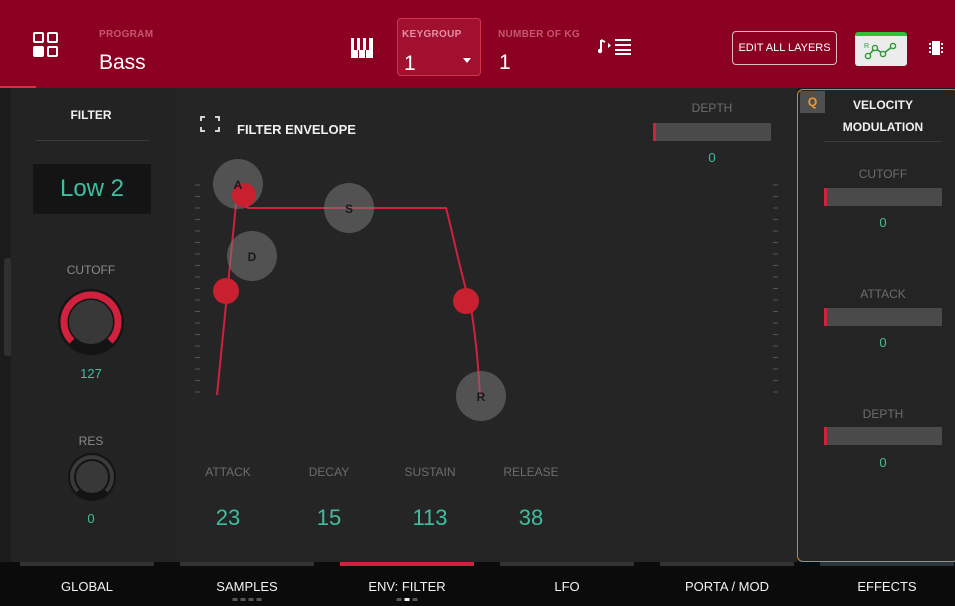 This screenshot has height=606, width=955. What do you see at coordinates (92, 189) in the screenshot?
I see `filter-type-field: Low 2` at bounding box center [92, 189].